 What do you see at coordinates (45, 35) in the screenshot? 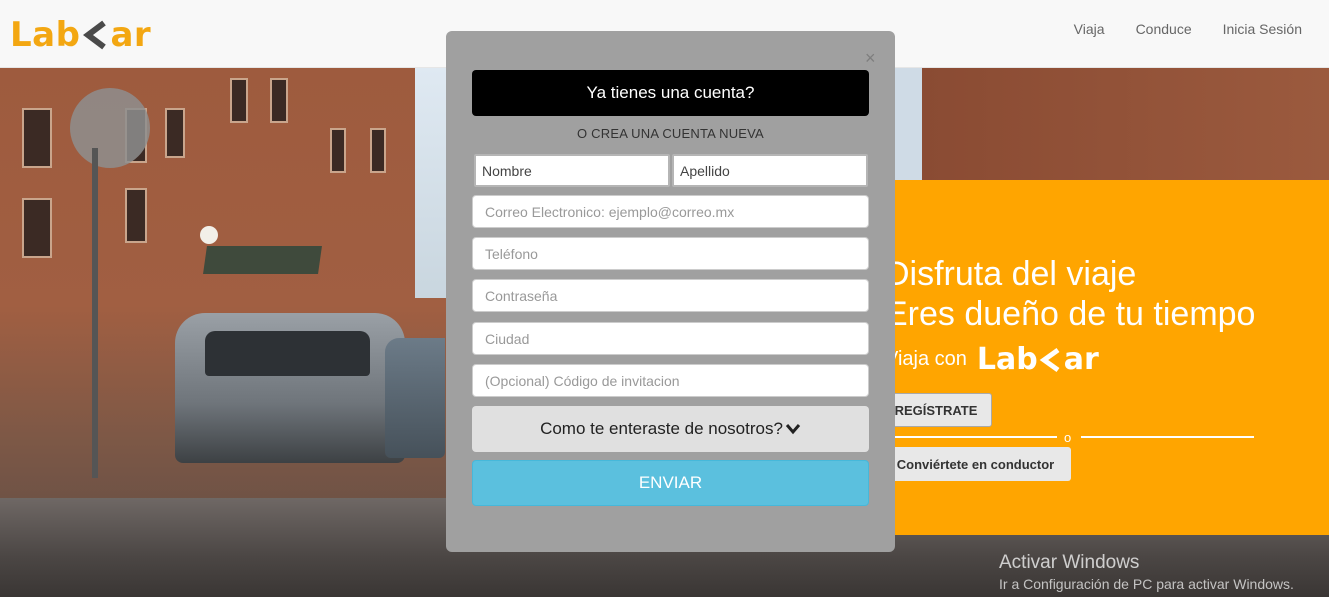
I see `logo-text-left: Lab` at bounding box center [45, 35].